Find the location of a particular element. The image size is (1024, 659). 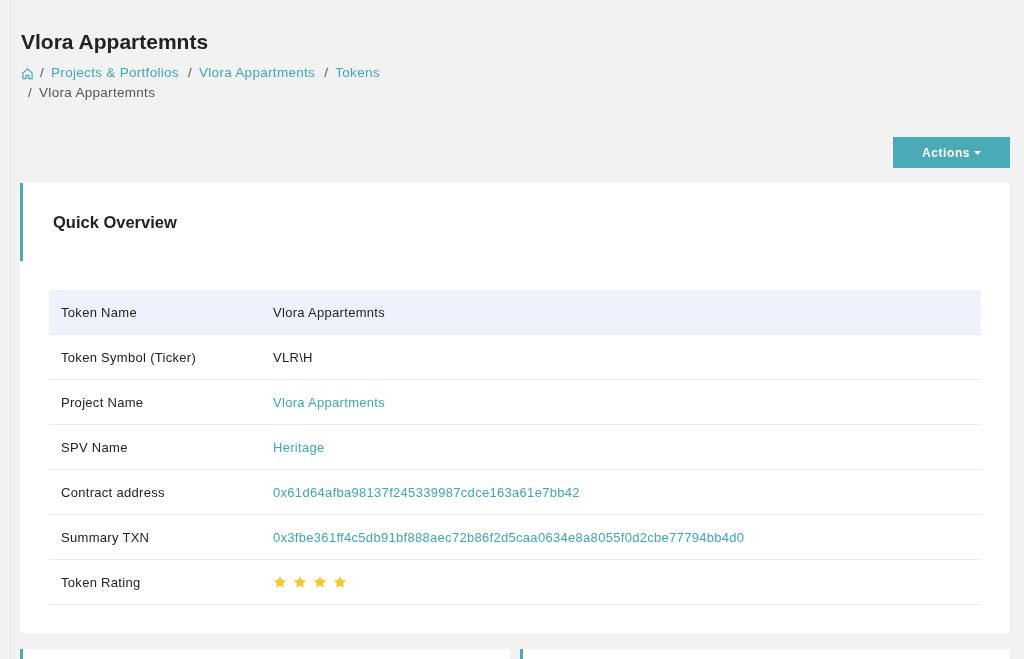

field-label: Token Rating is located at coordinates (101, 582).